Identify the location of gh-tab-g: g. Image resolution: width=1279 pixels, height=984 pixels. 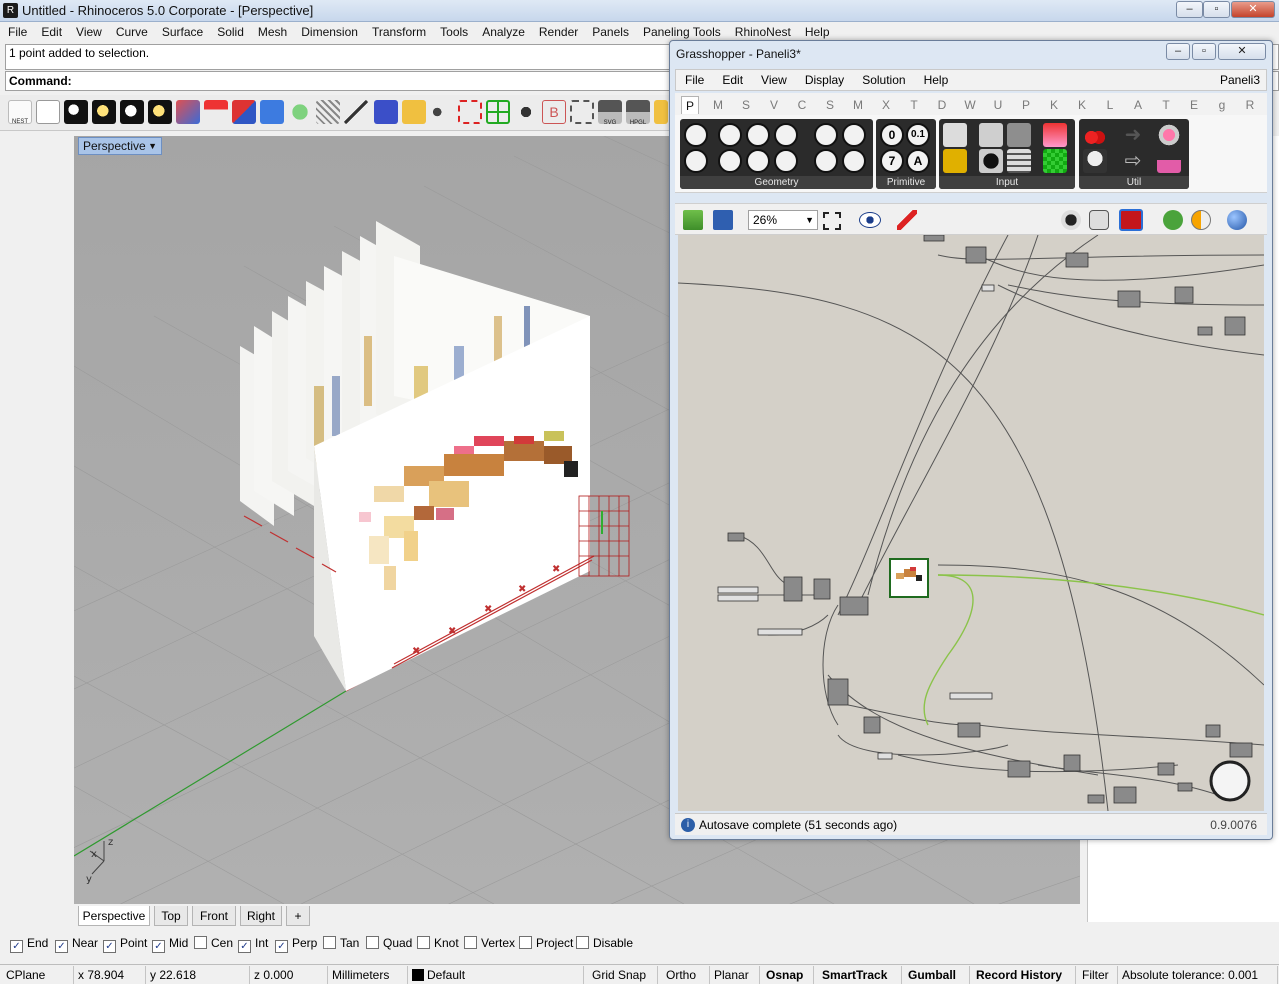
(1222, 105).